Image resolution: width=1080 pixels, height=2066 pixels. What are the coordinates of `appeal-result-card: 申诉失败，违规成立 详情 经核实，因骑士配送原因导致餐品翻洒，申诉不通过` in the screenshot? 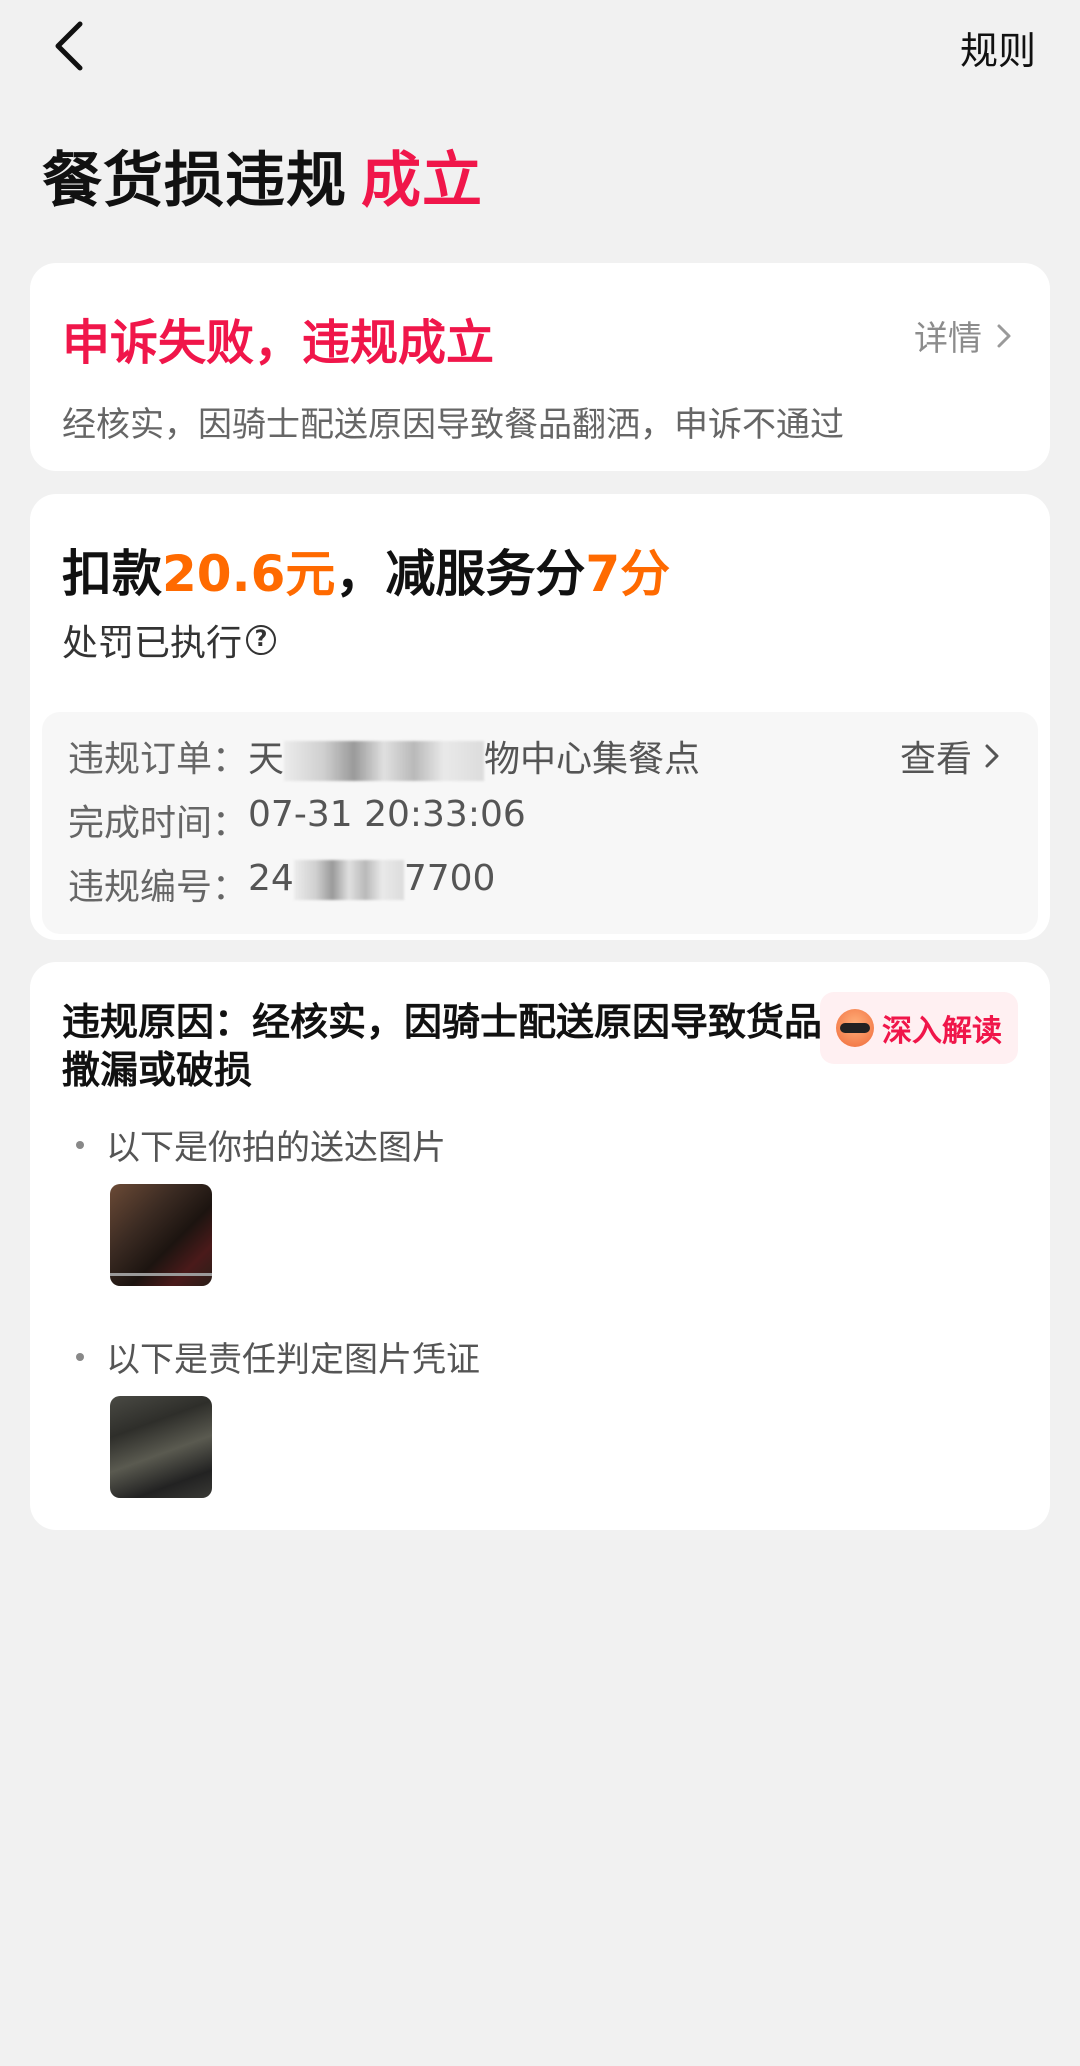 It's located at (540, 367).